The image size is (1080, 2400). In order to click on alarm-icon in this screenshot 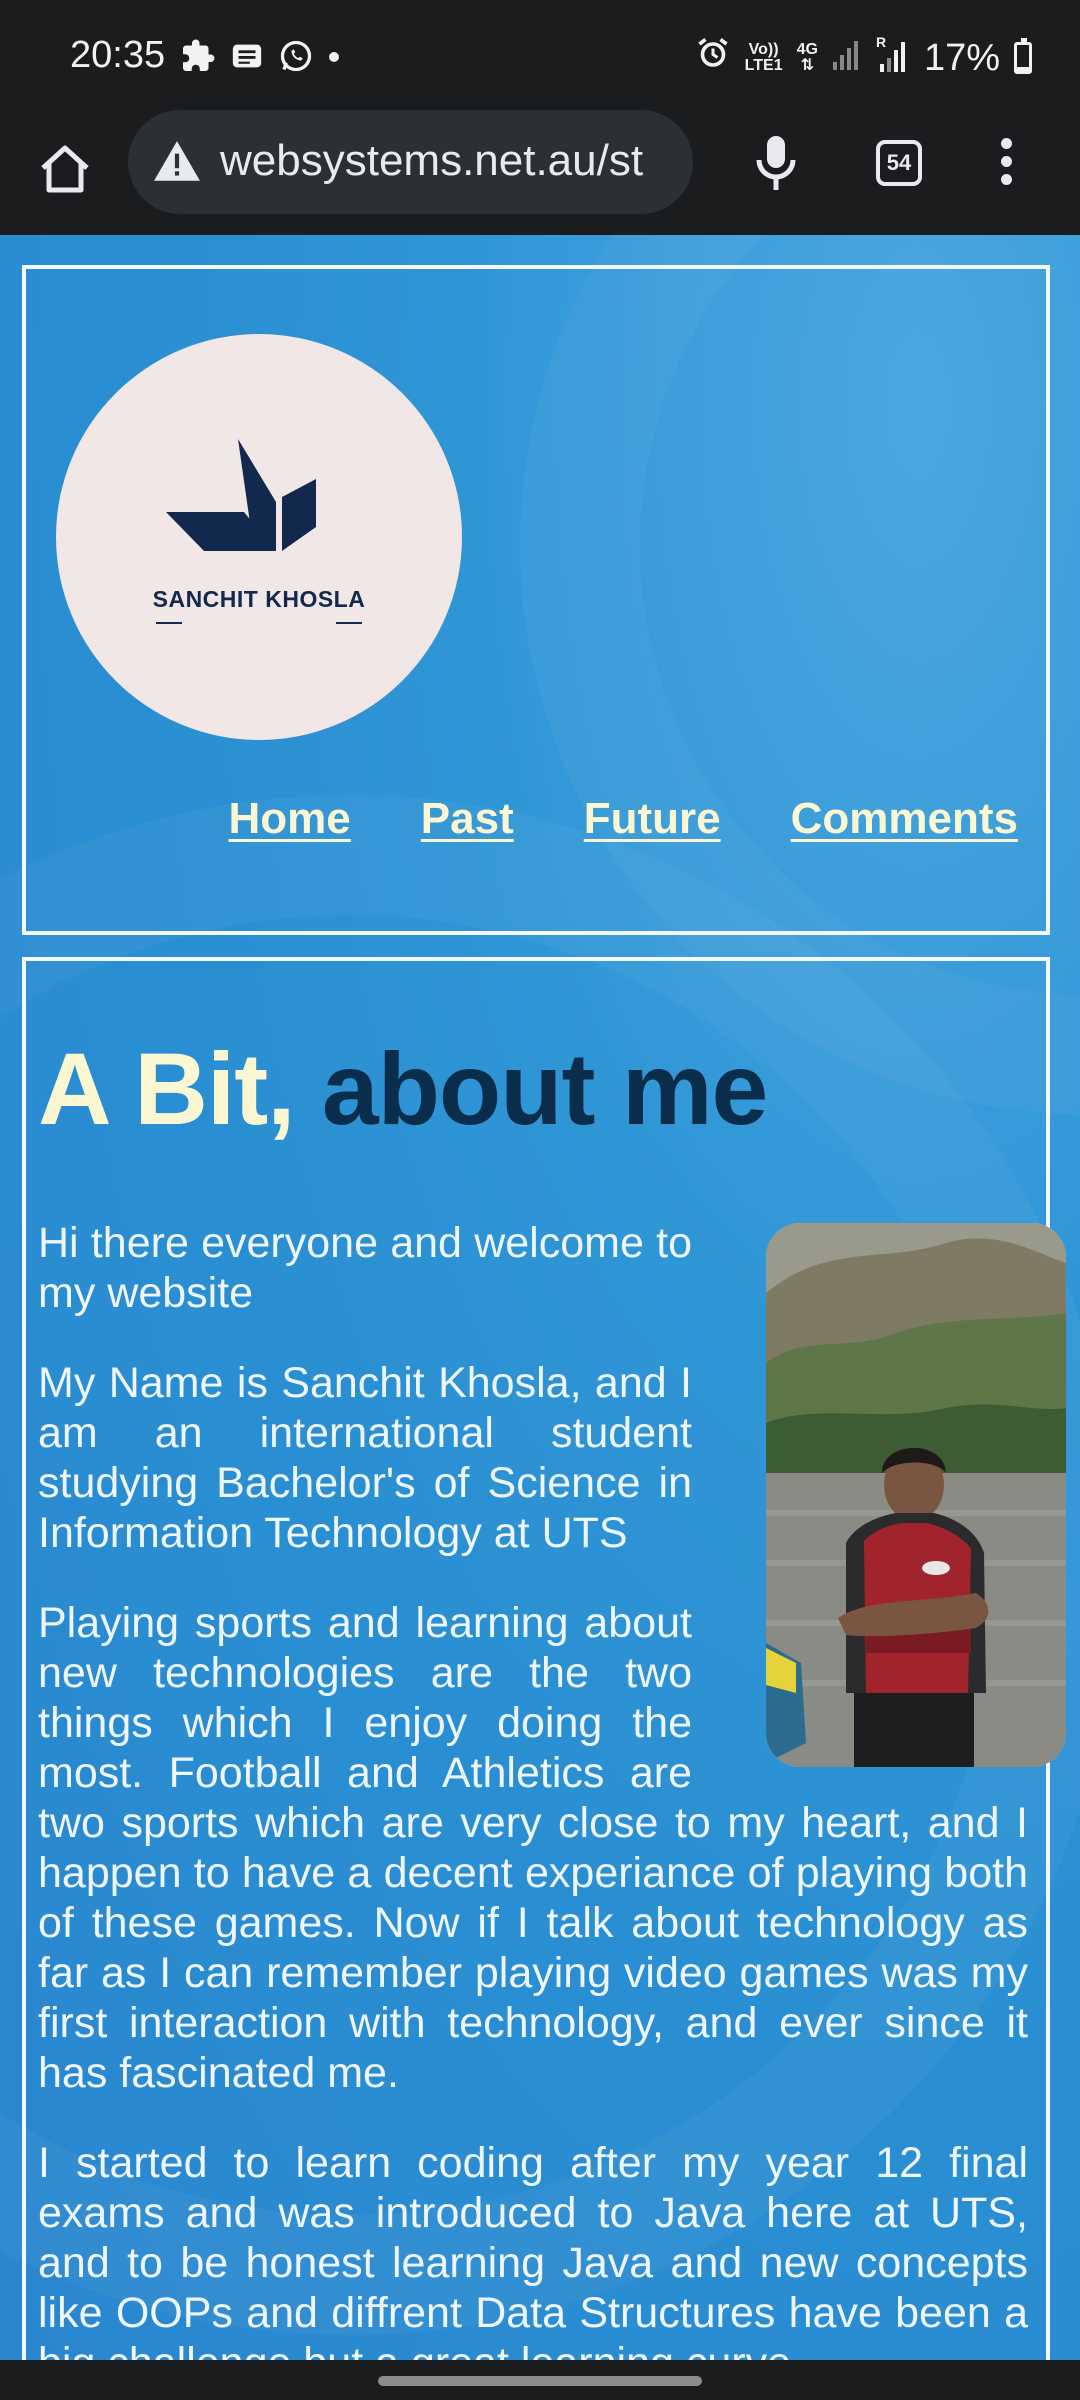, I will do `click(713, 58)`.